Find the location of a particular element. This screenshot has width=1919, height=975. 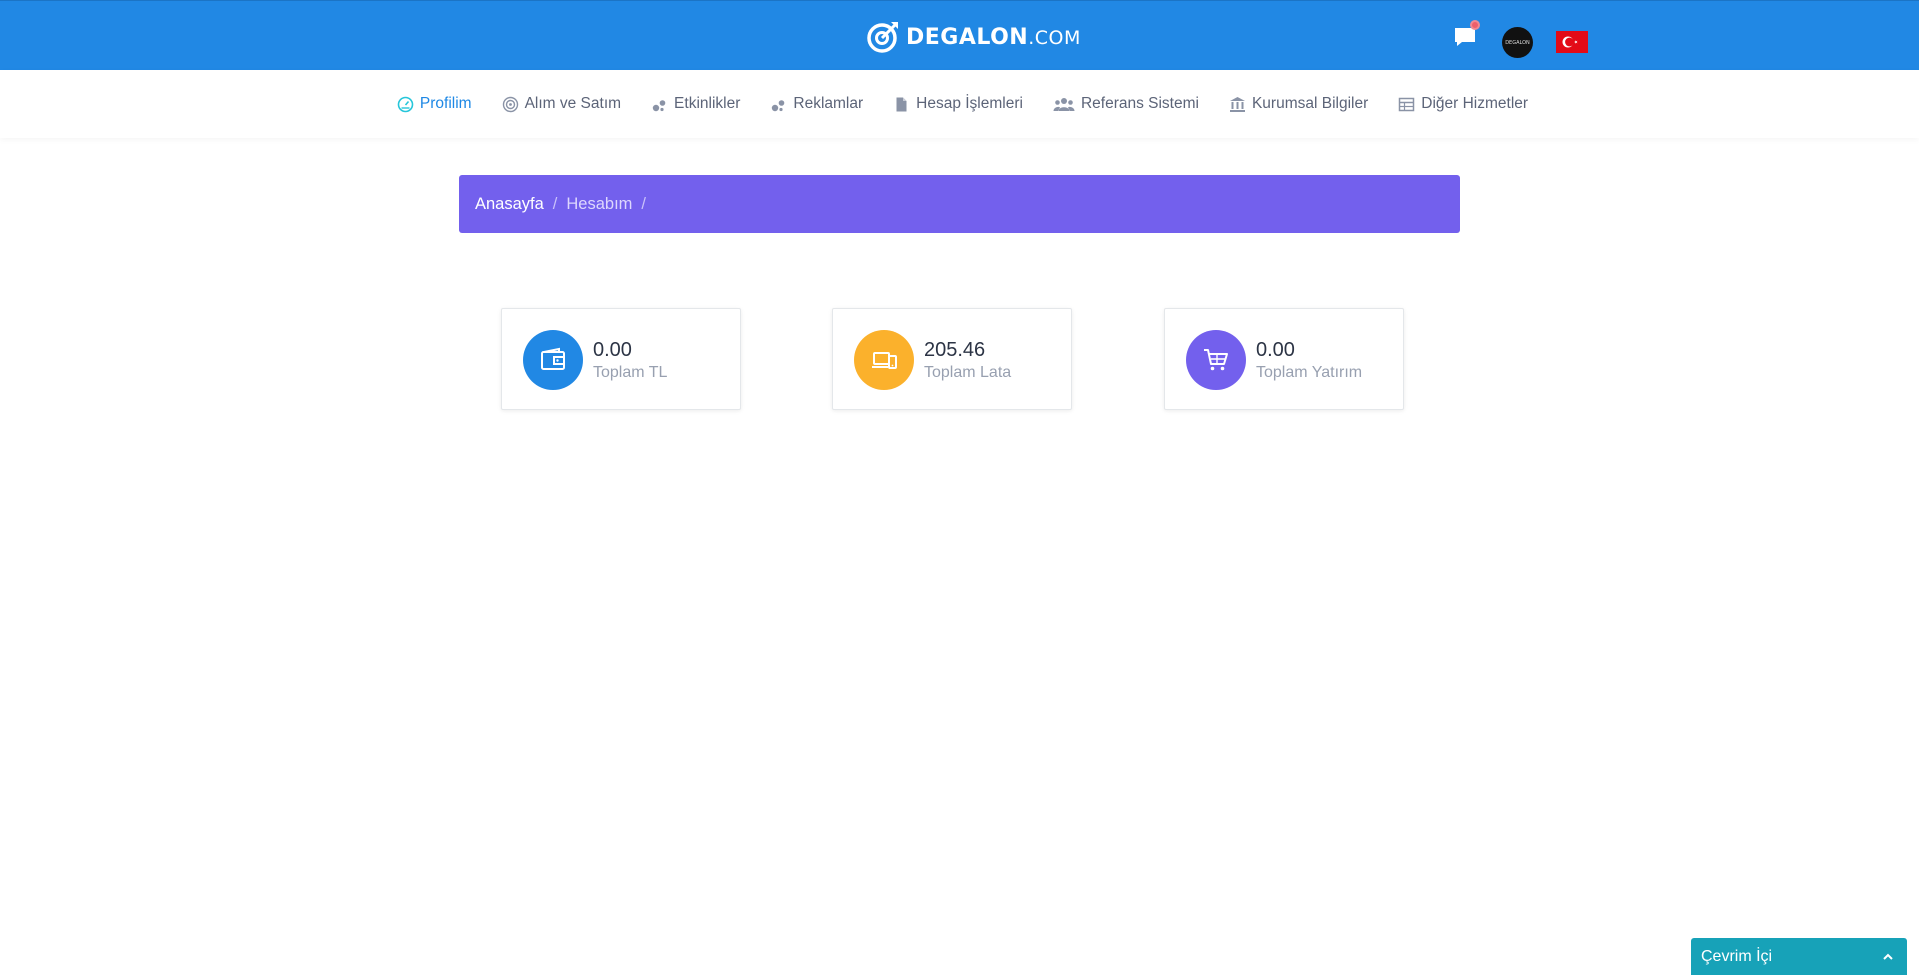

logo-target-icon is located at coordinates (882, 37).